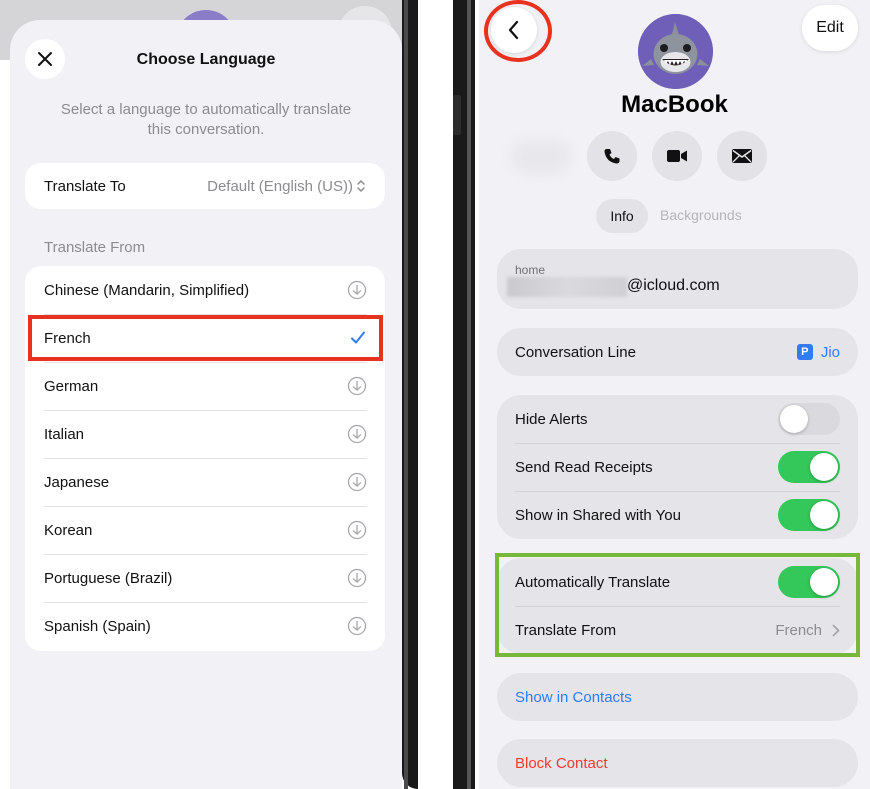 This screenshot has width=870, height=789. I want to click on chevron-left-icon, so click(513, 30).